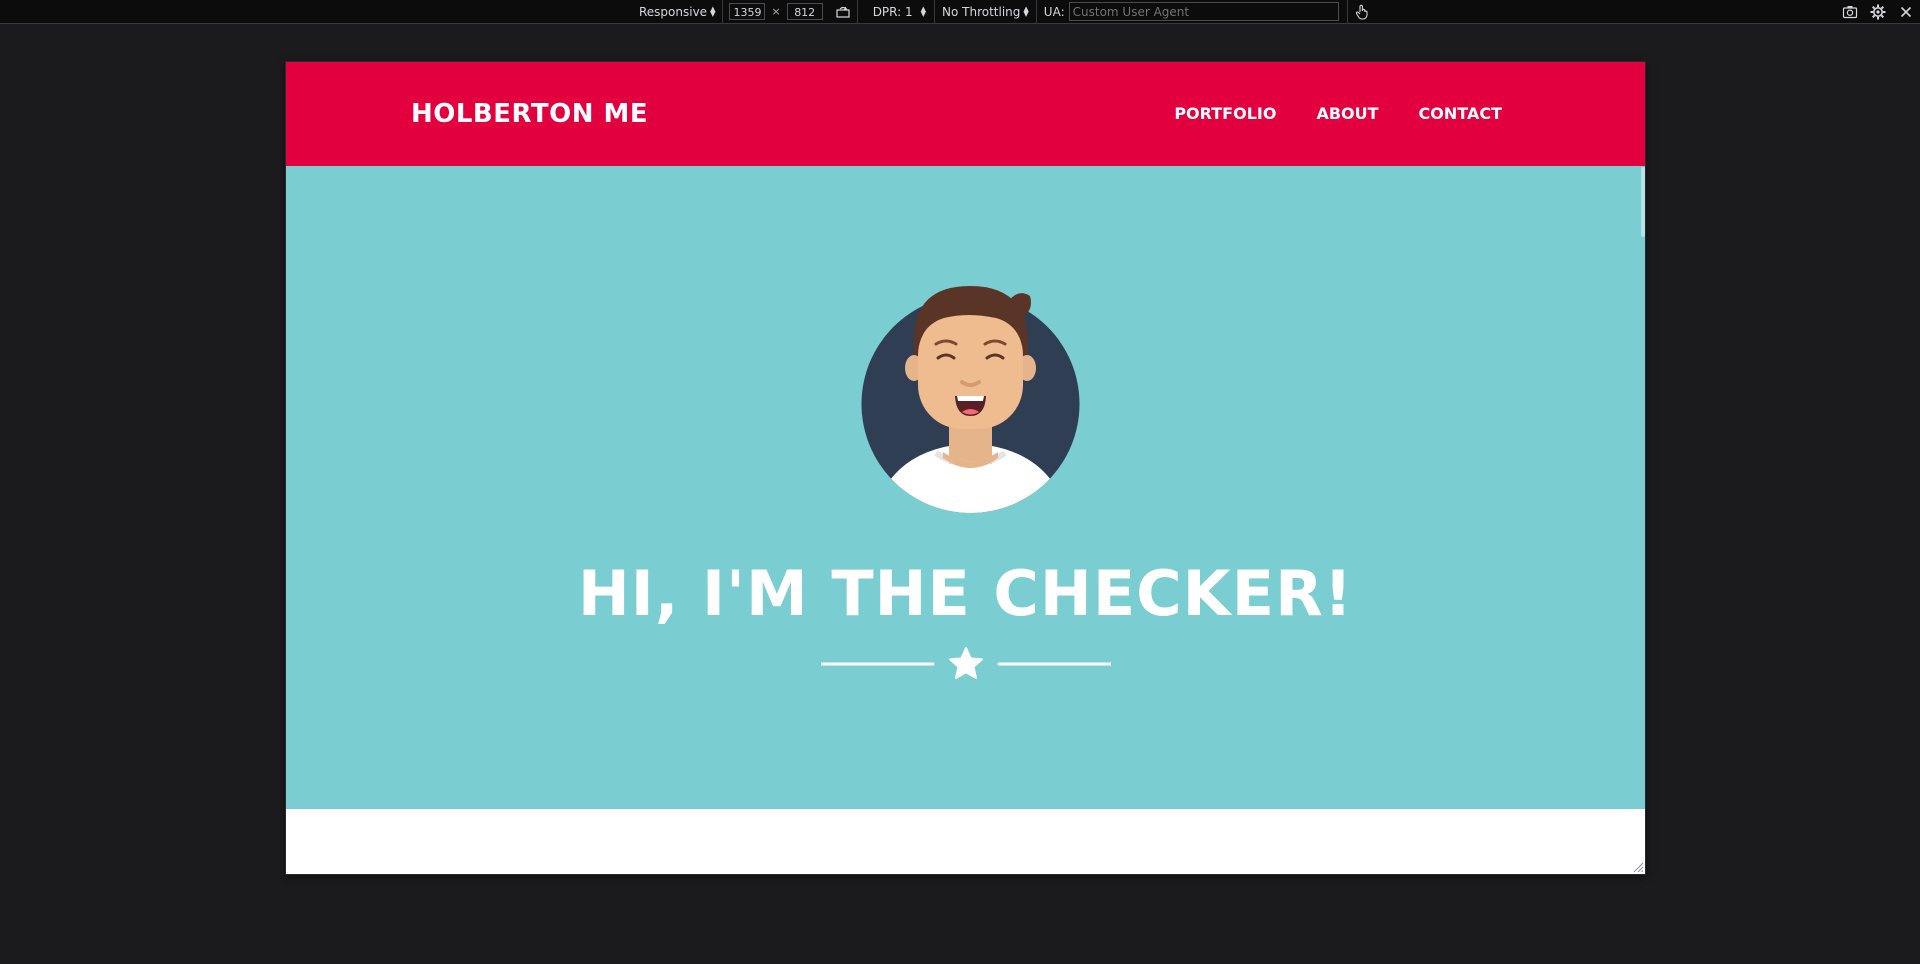 This screenshot has height=964, width=1920. I want to click on star-divider, so click(966, 663).